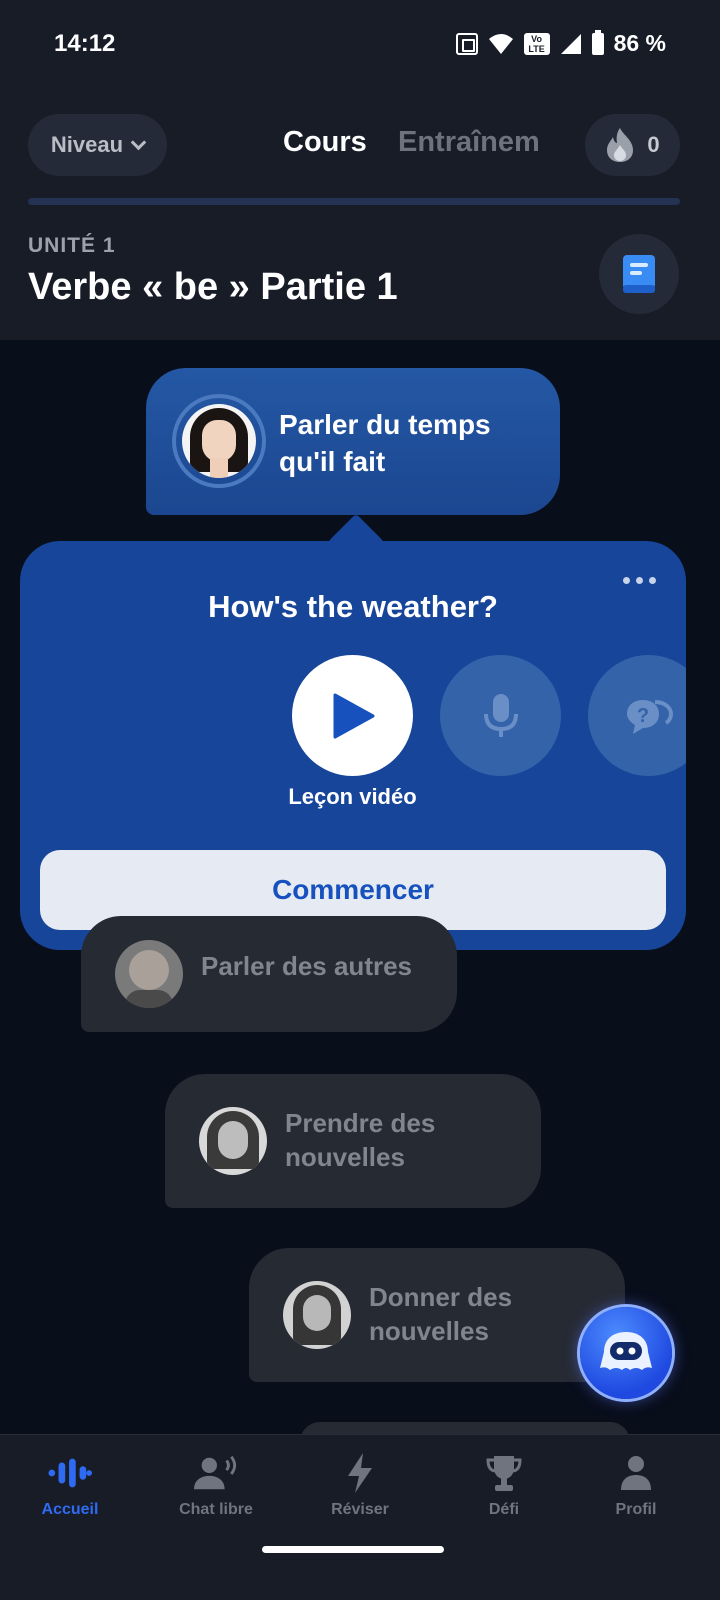 Image resolution: width=720 pixels, height=1600 pixels. What do you see at coordinates (360, 1509) in the screenshot?
I see `nav-label: Réviser` at bounding box center [360, 1509].